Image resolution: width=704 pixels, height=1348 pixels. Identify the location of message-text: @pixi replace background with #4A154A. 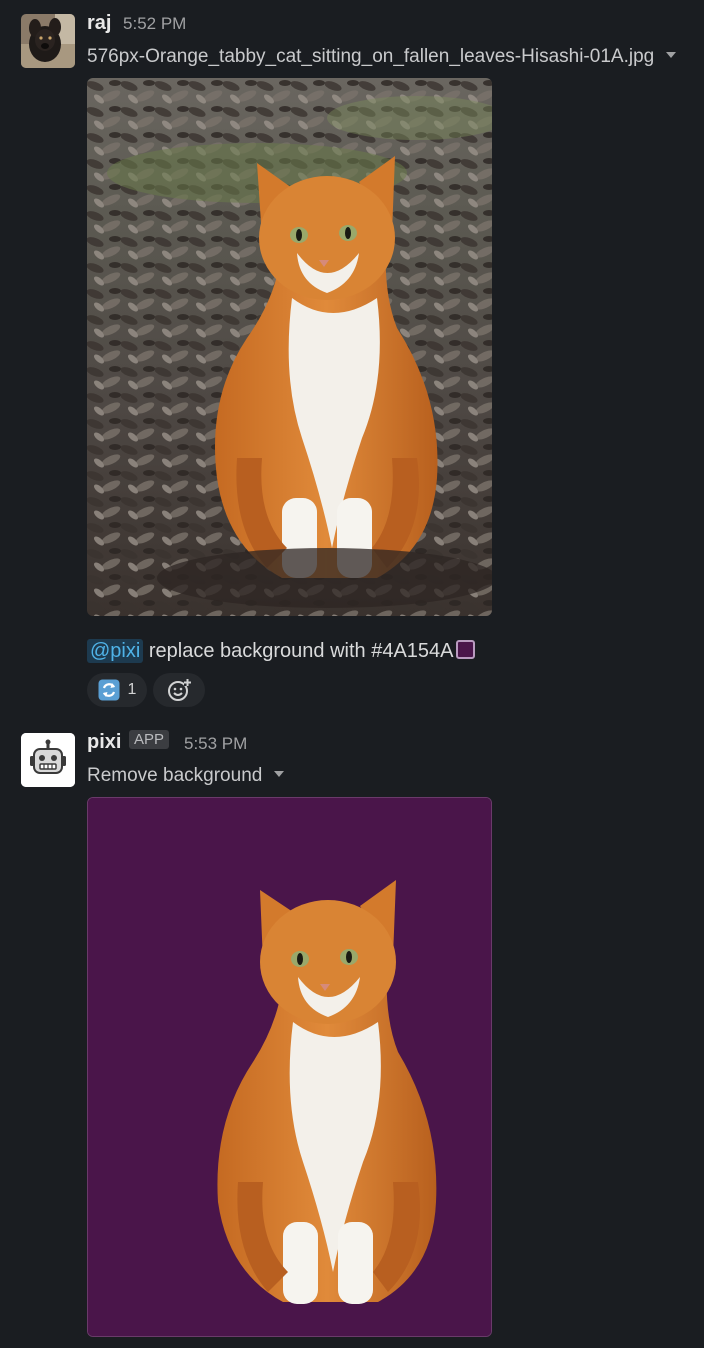
(281, 651).